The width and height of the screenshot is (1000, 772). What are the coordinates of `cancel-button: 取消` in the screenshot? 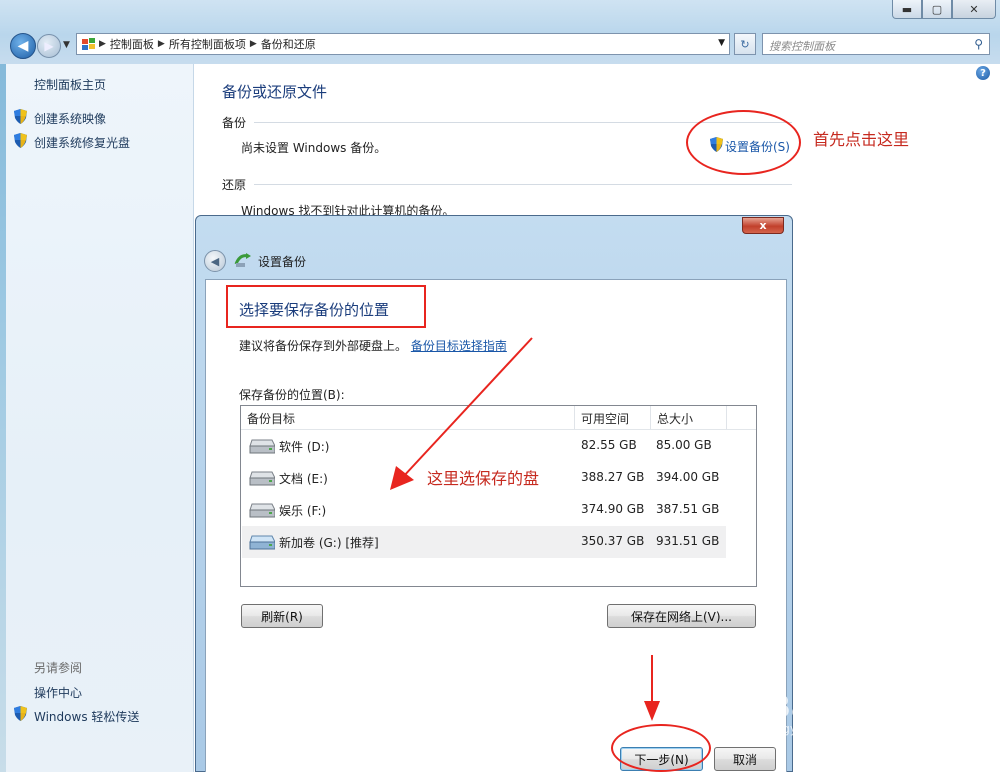 It's located at (745, 759).